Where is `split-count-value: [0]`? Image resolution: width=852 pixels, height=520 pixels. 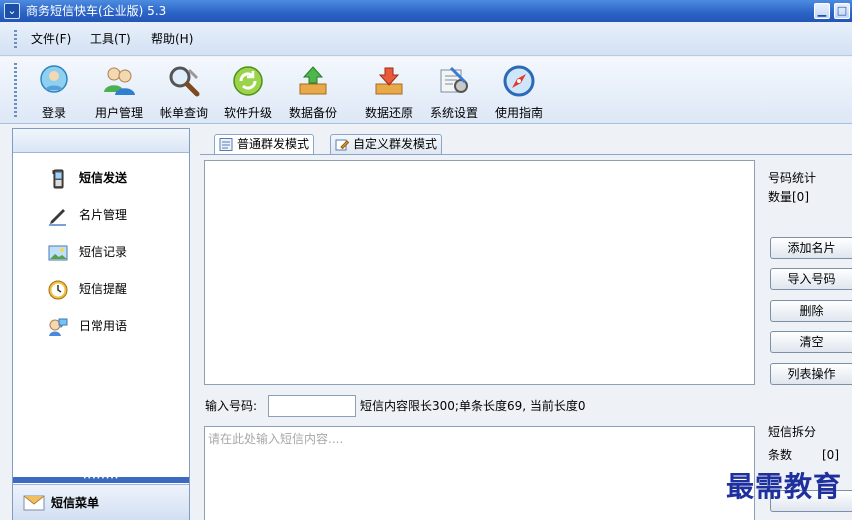
split-count-value: [0] is located at coordinates (830, 455).